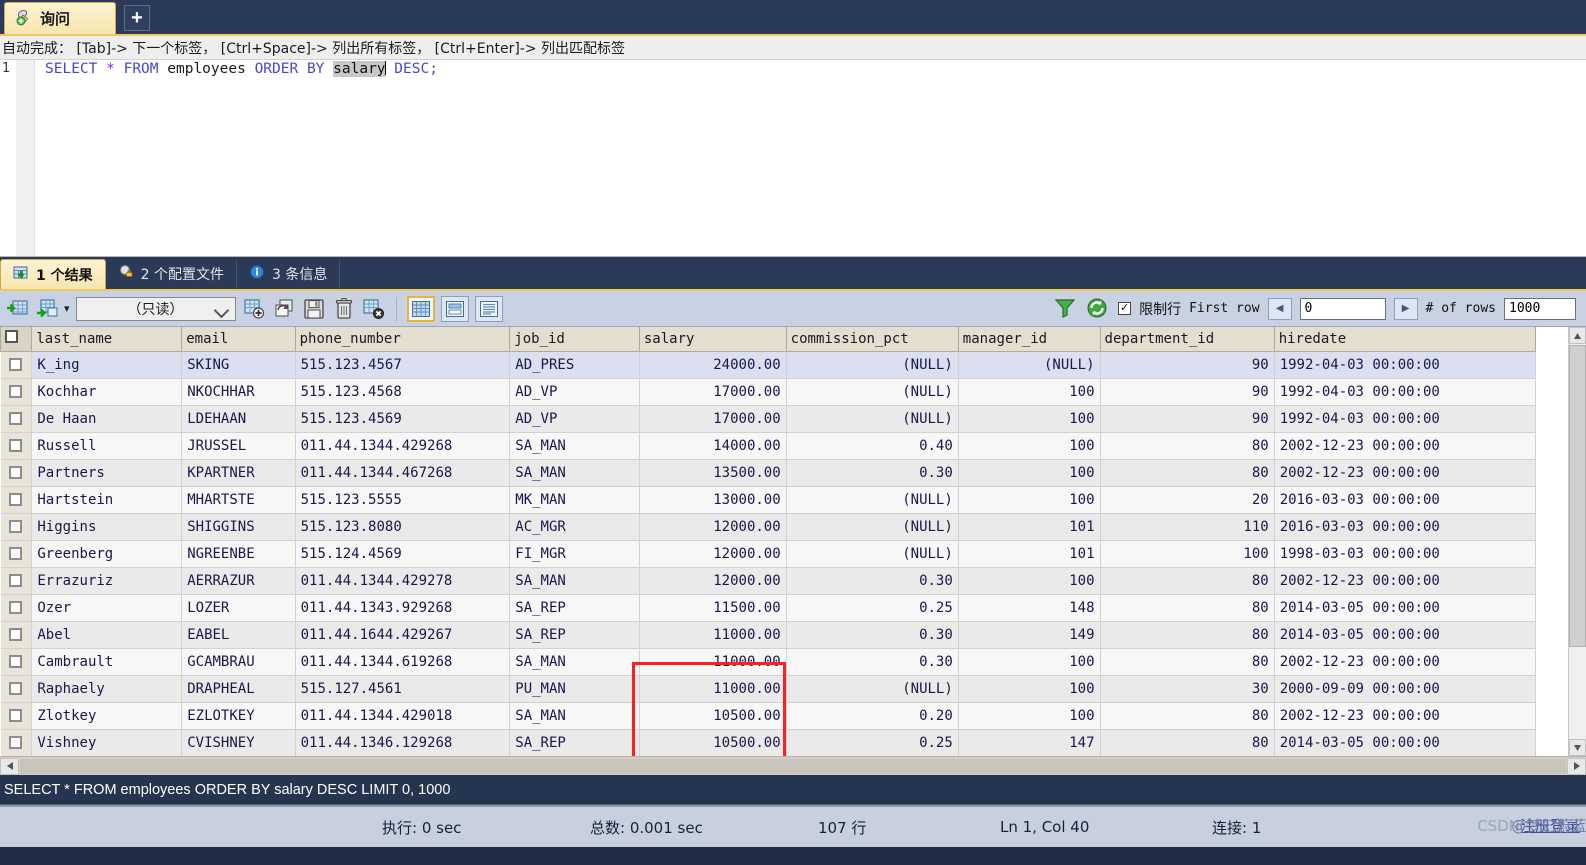 This screenshot has width=1586, height=865. I want to click on cell-job_id: AC_MGR, so click(574, 527).